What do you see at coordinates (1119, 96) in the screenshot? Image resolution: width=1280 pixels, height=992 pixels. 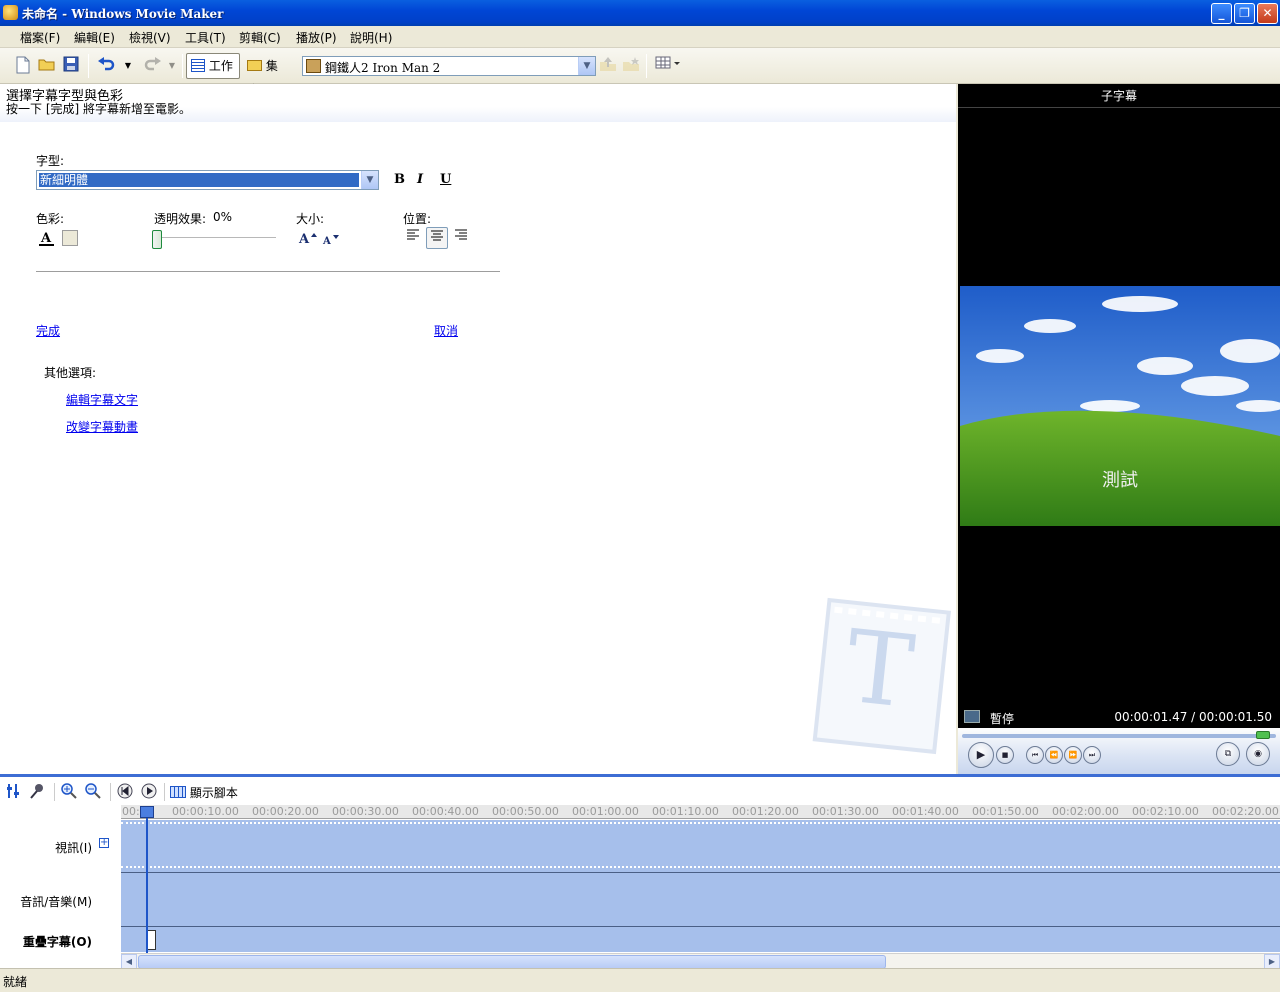 I see `preview-title: 子字幕` at bounding box center [1119, 96].